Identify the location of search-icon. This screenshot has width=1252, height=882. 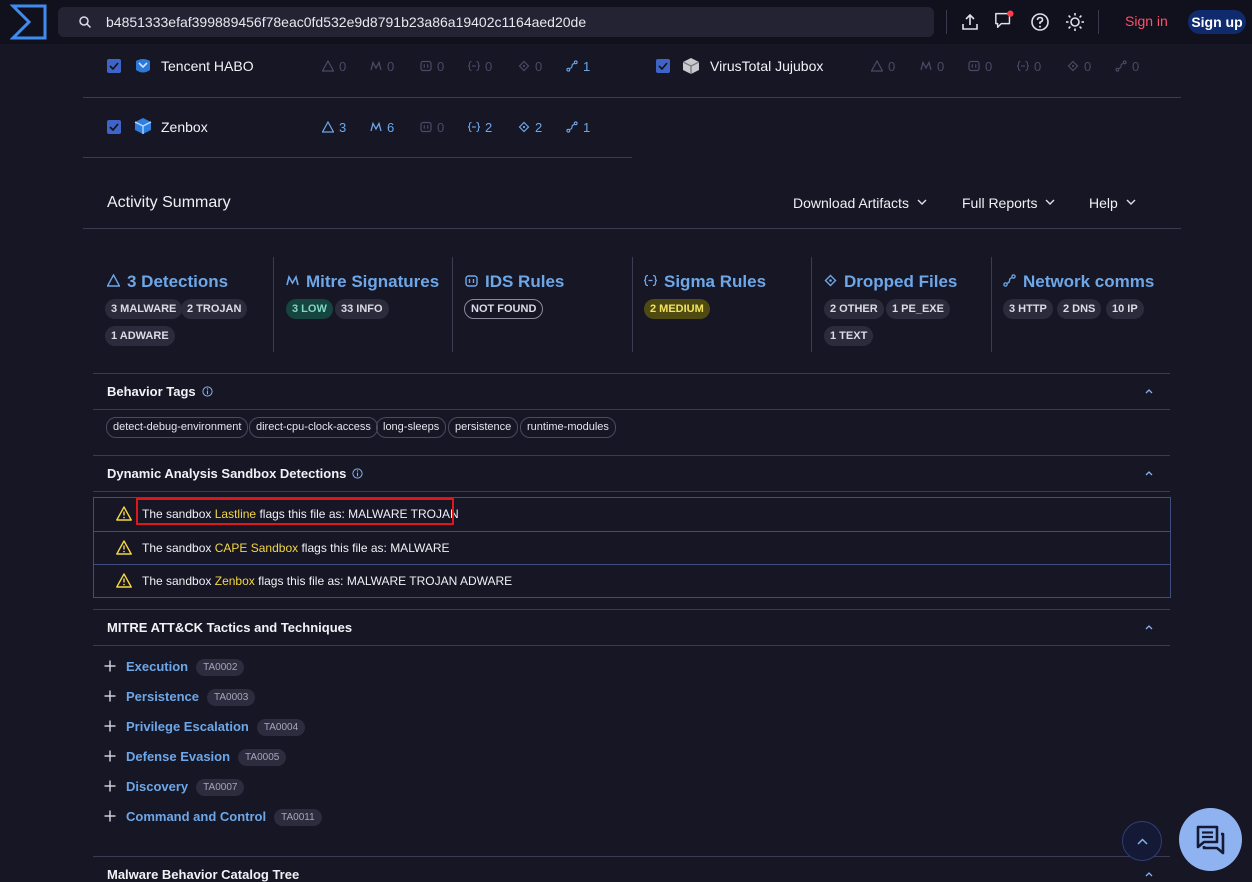
(85, 22).